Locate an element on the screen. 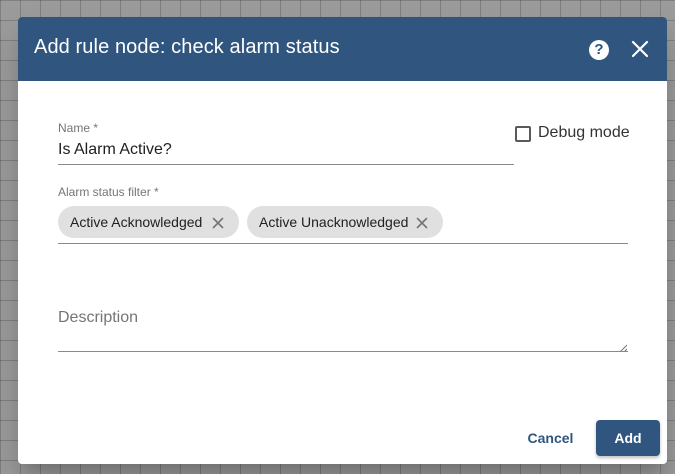 This screenshot has height=474, width=675. name-field-label: Name * is located at coordinates (78, 128).